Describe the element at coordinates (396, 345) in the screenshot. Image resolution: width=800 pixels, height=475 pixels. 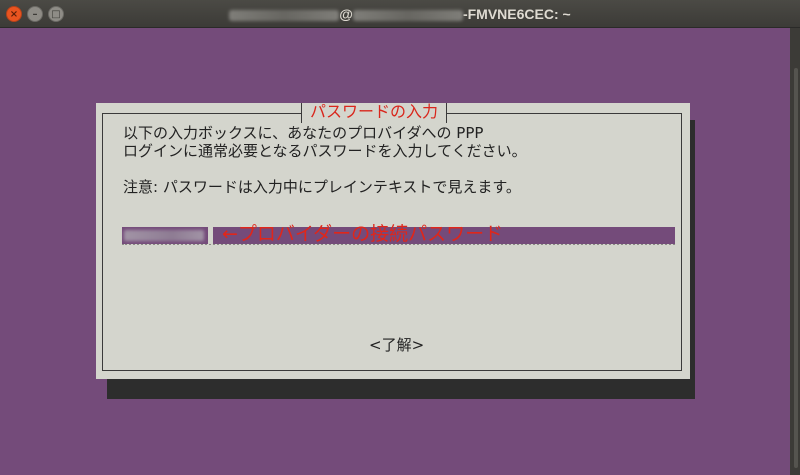
I see `ok-button: <了解>` at that location.